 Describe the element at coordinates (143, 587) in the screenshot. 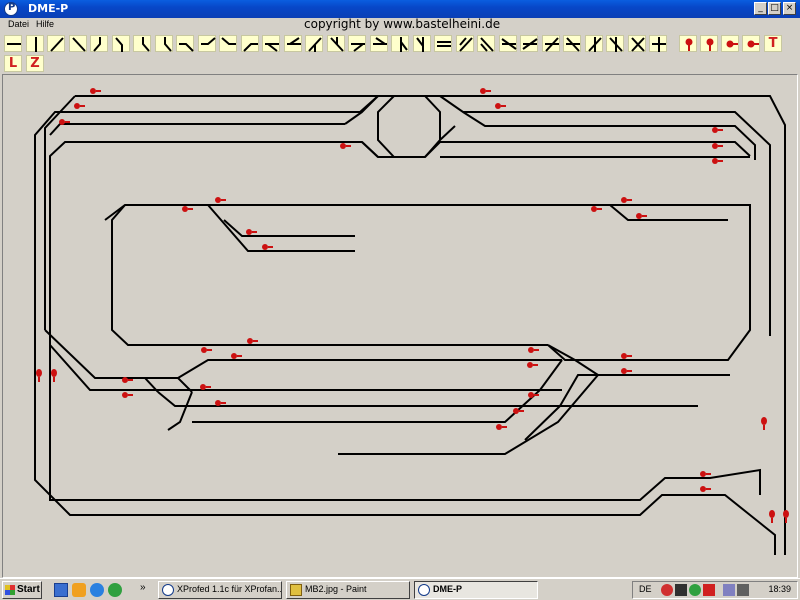

I see `quicklaunch-overflow-icon: »` at that location.